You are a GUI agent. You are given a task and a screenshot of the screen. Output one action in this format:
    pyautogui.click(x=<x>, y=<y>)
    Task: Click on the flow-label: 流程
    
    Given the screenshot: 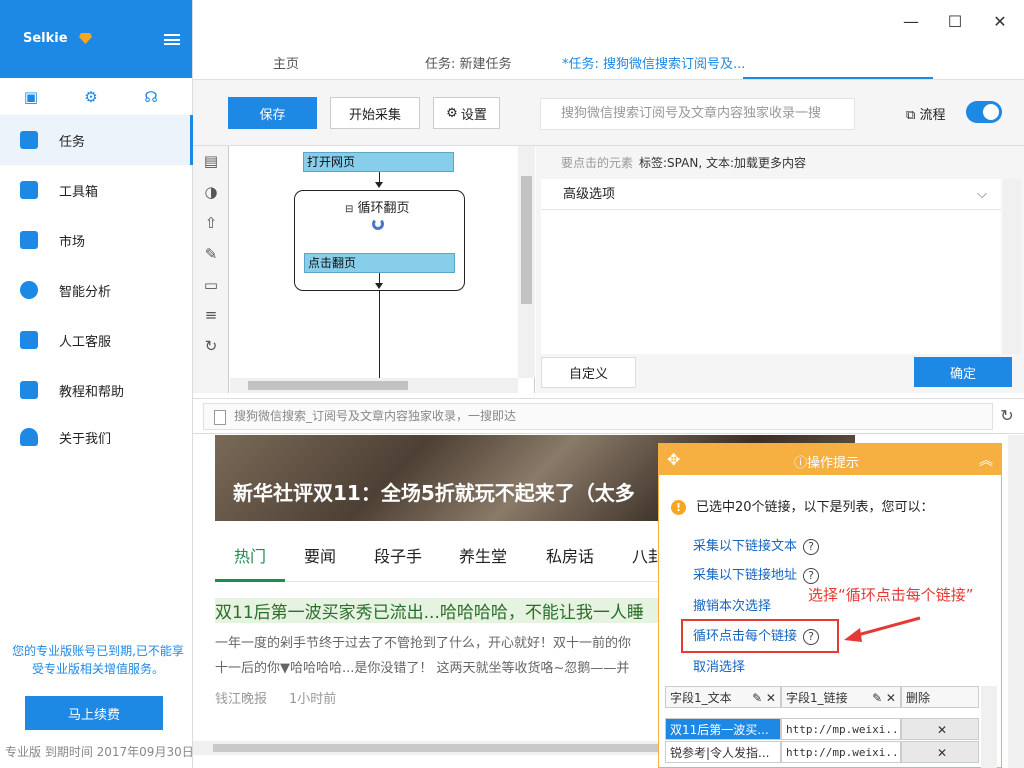 What is the action you would take?
    pyautogui.click(x=932, y=115)
    